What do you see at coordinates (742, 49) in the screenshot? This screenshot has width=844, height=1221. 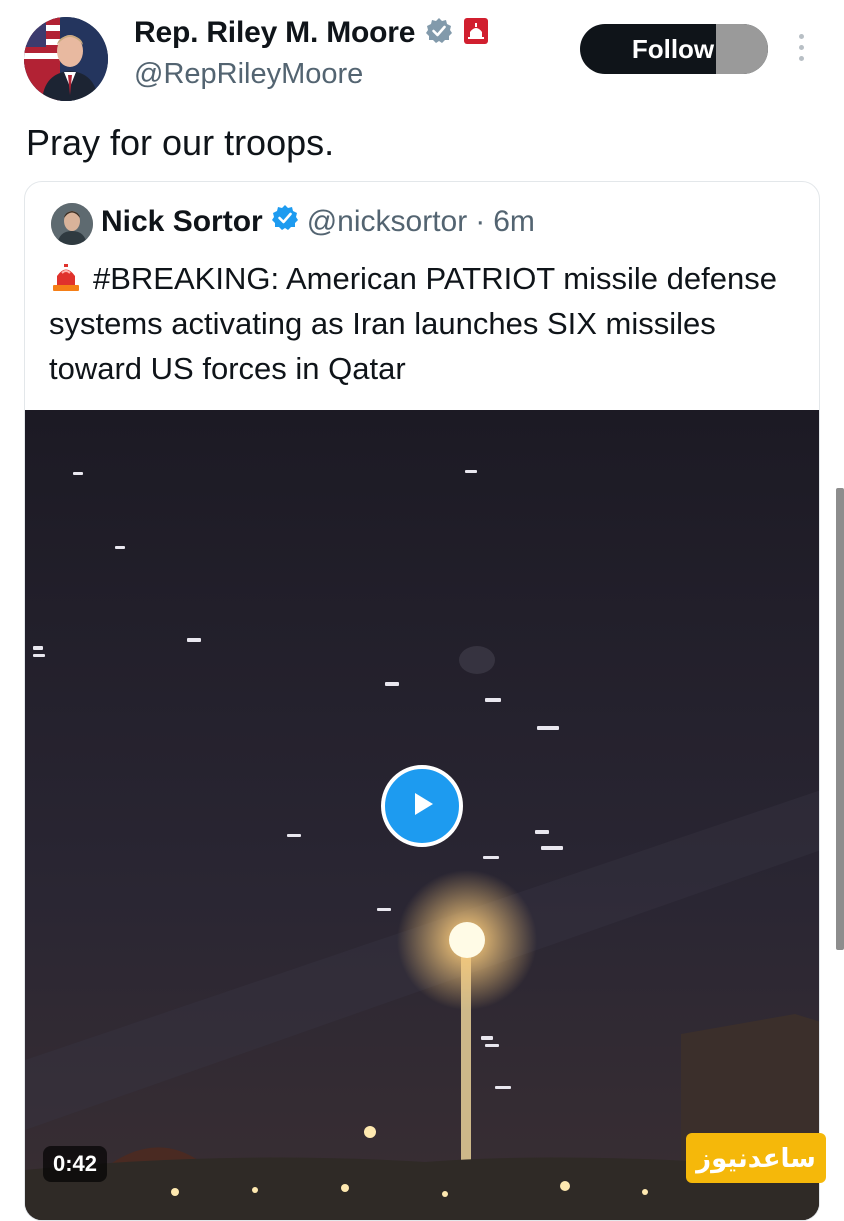 I see `follow-button-shade` at bounding box center [742, 49].